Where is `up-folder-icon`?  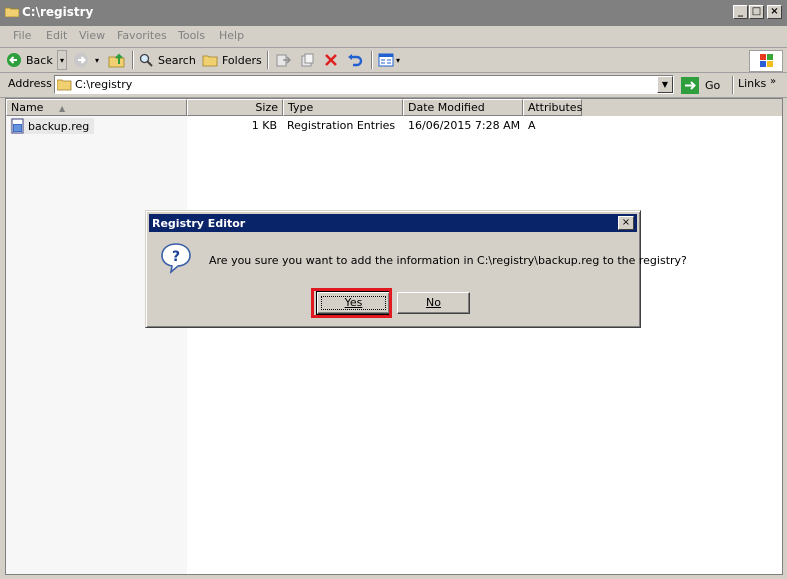
up-folder-icon is located at coordinates (116, 60).